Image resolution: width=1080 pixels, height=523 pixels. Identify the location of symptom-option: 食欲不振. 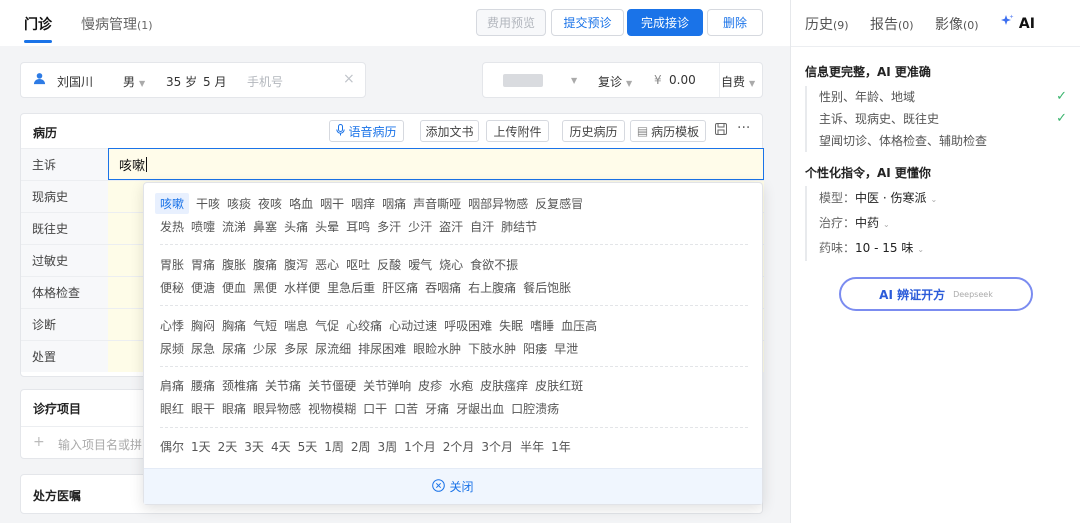
(494, 264).